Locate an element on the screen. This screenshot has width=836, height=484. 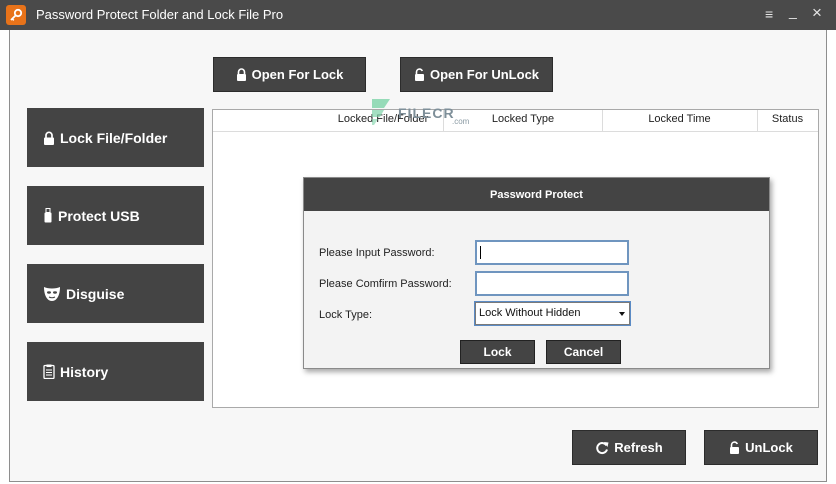
refresh-icon is located at coordinates (602, 447).